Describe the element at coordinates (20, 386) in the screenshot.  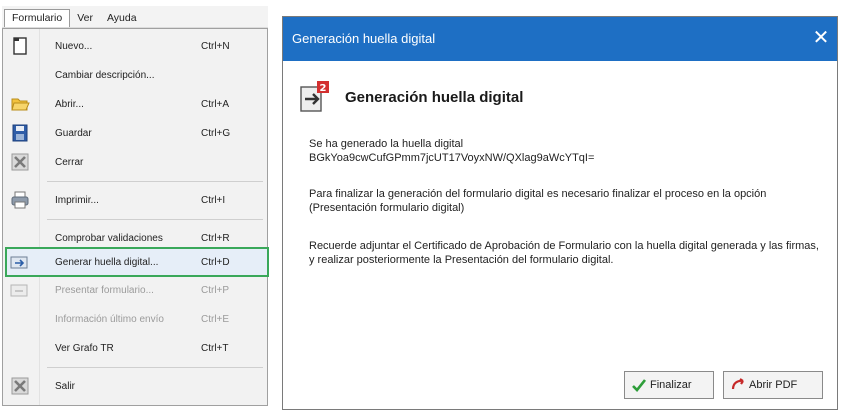
I see `exit-x-icon` at that location.